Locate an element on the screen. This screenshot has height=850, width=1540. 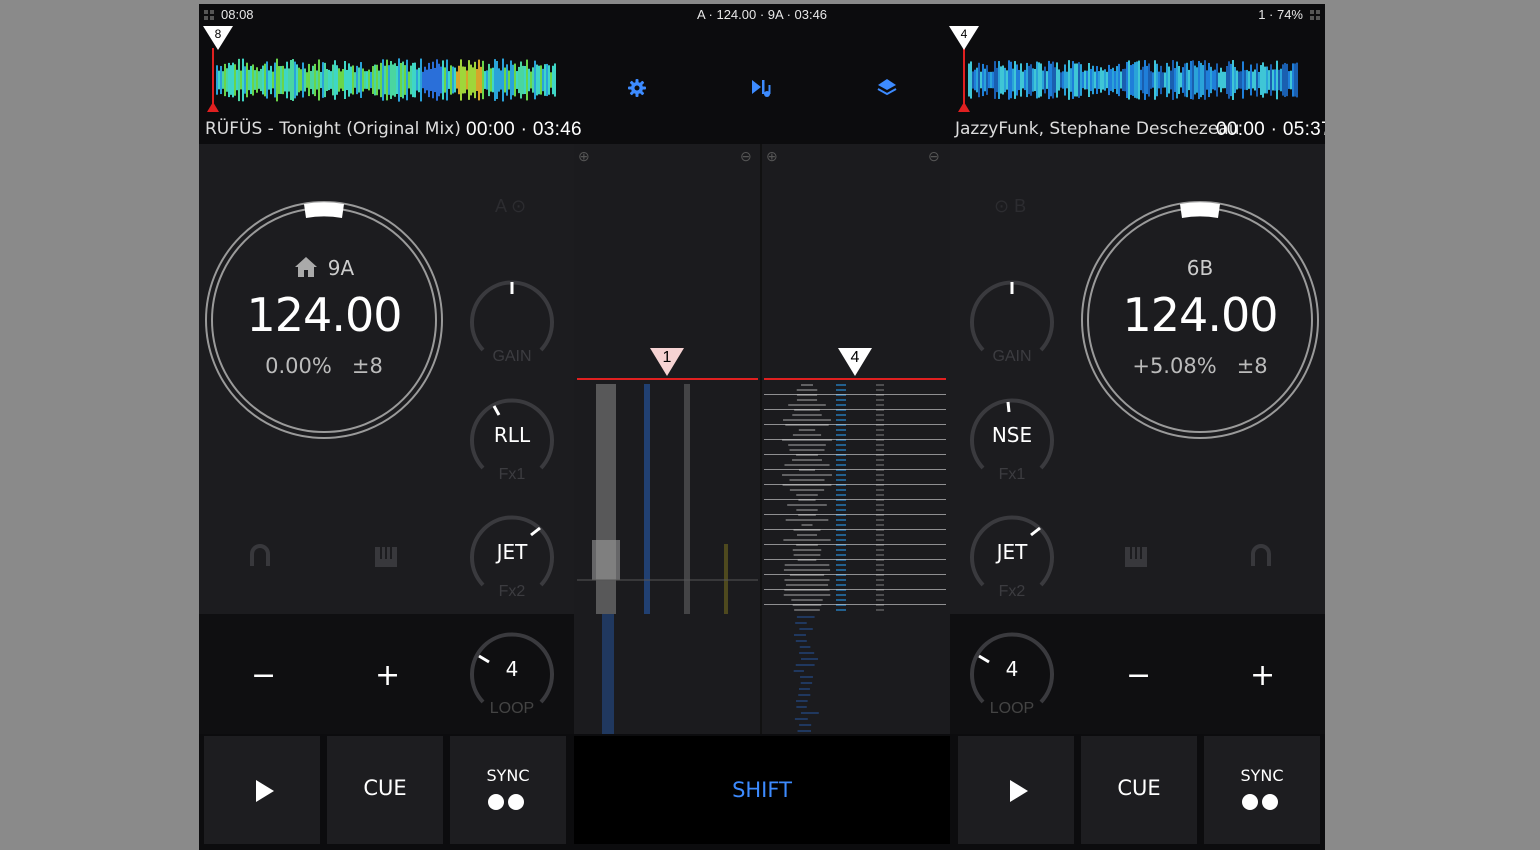
deck-a-loop-plus-button: + is located at coordinates (387, 675).